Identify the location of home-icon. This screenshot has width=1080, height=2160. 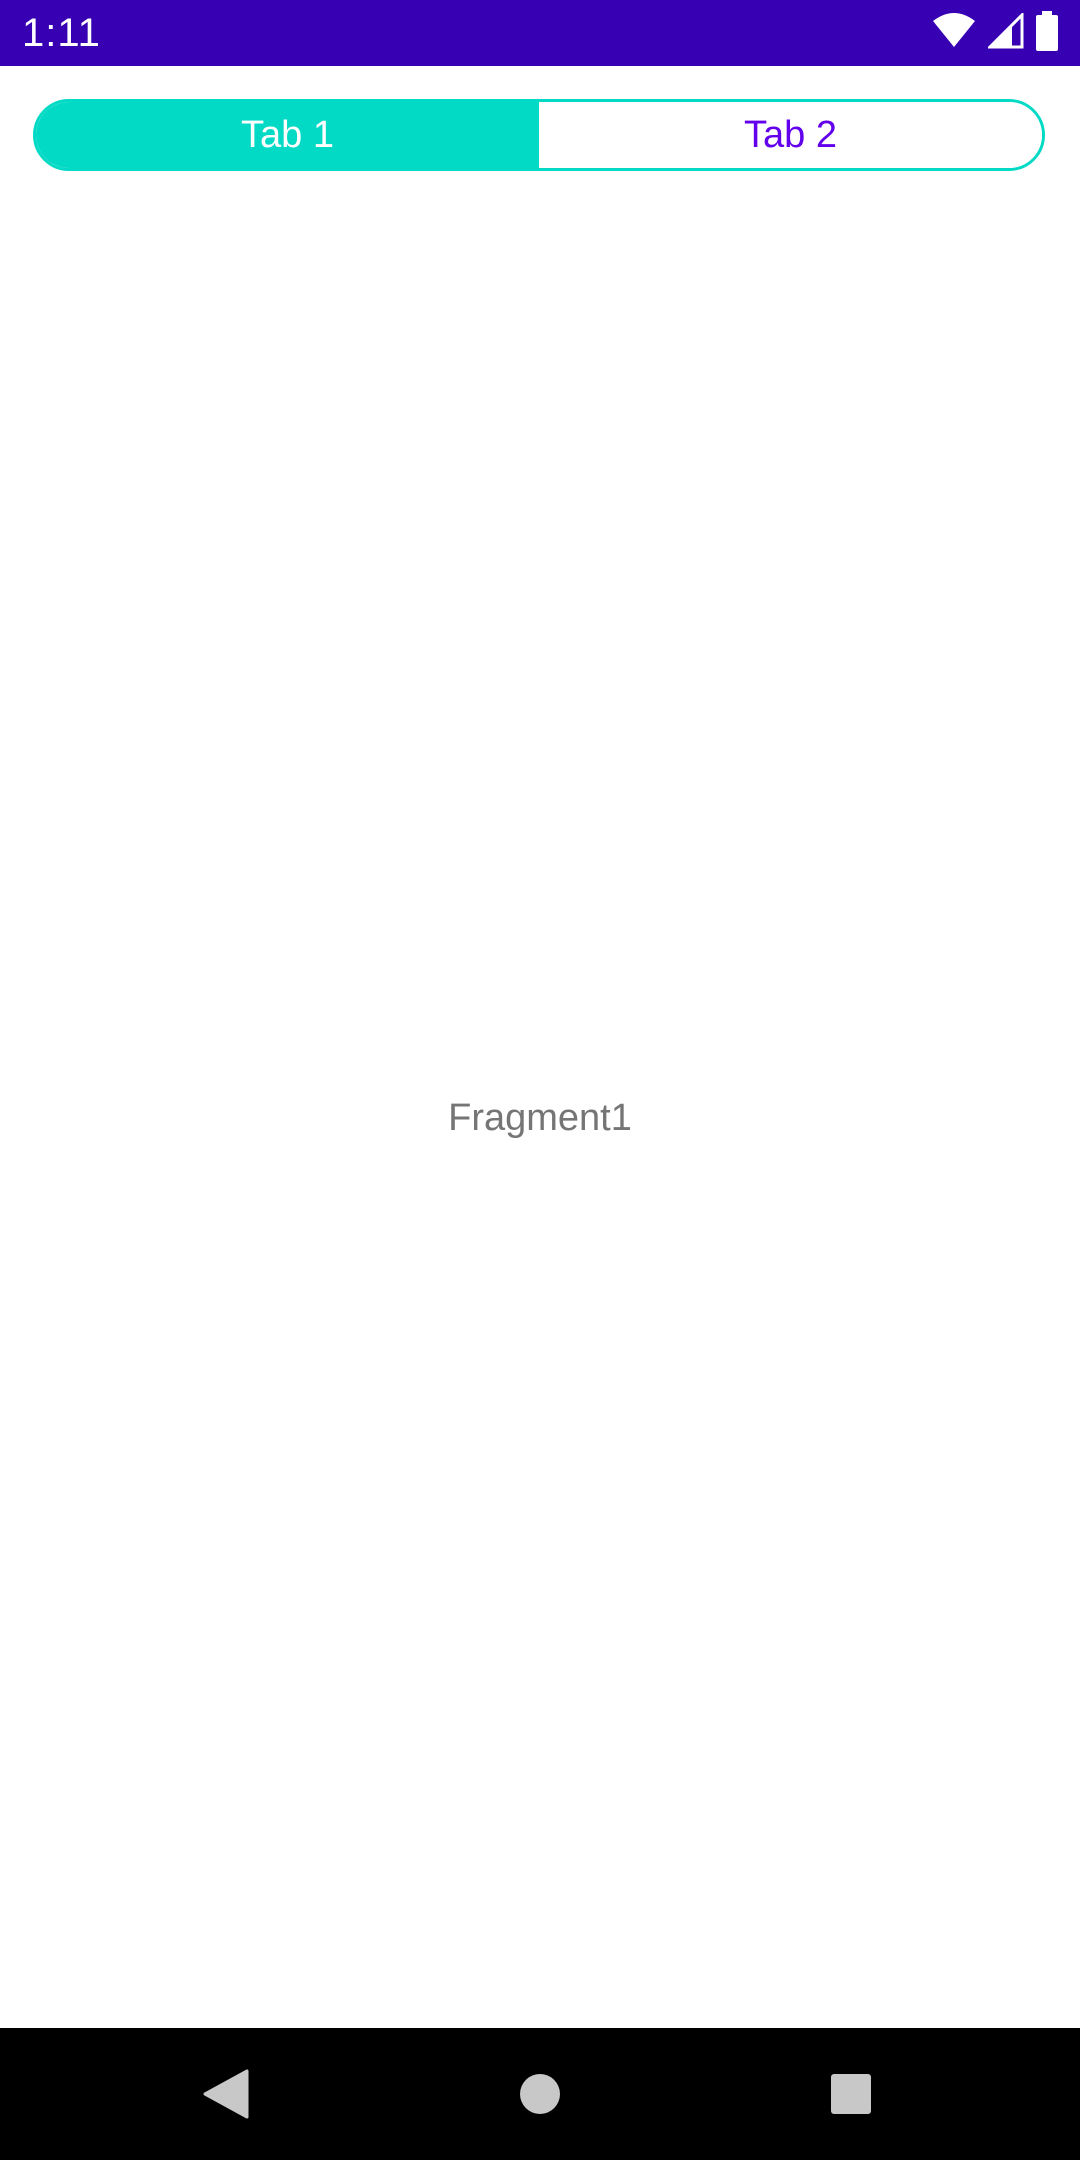
(540, 2094).